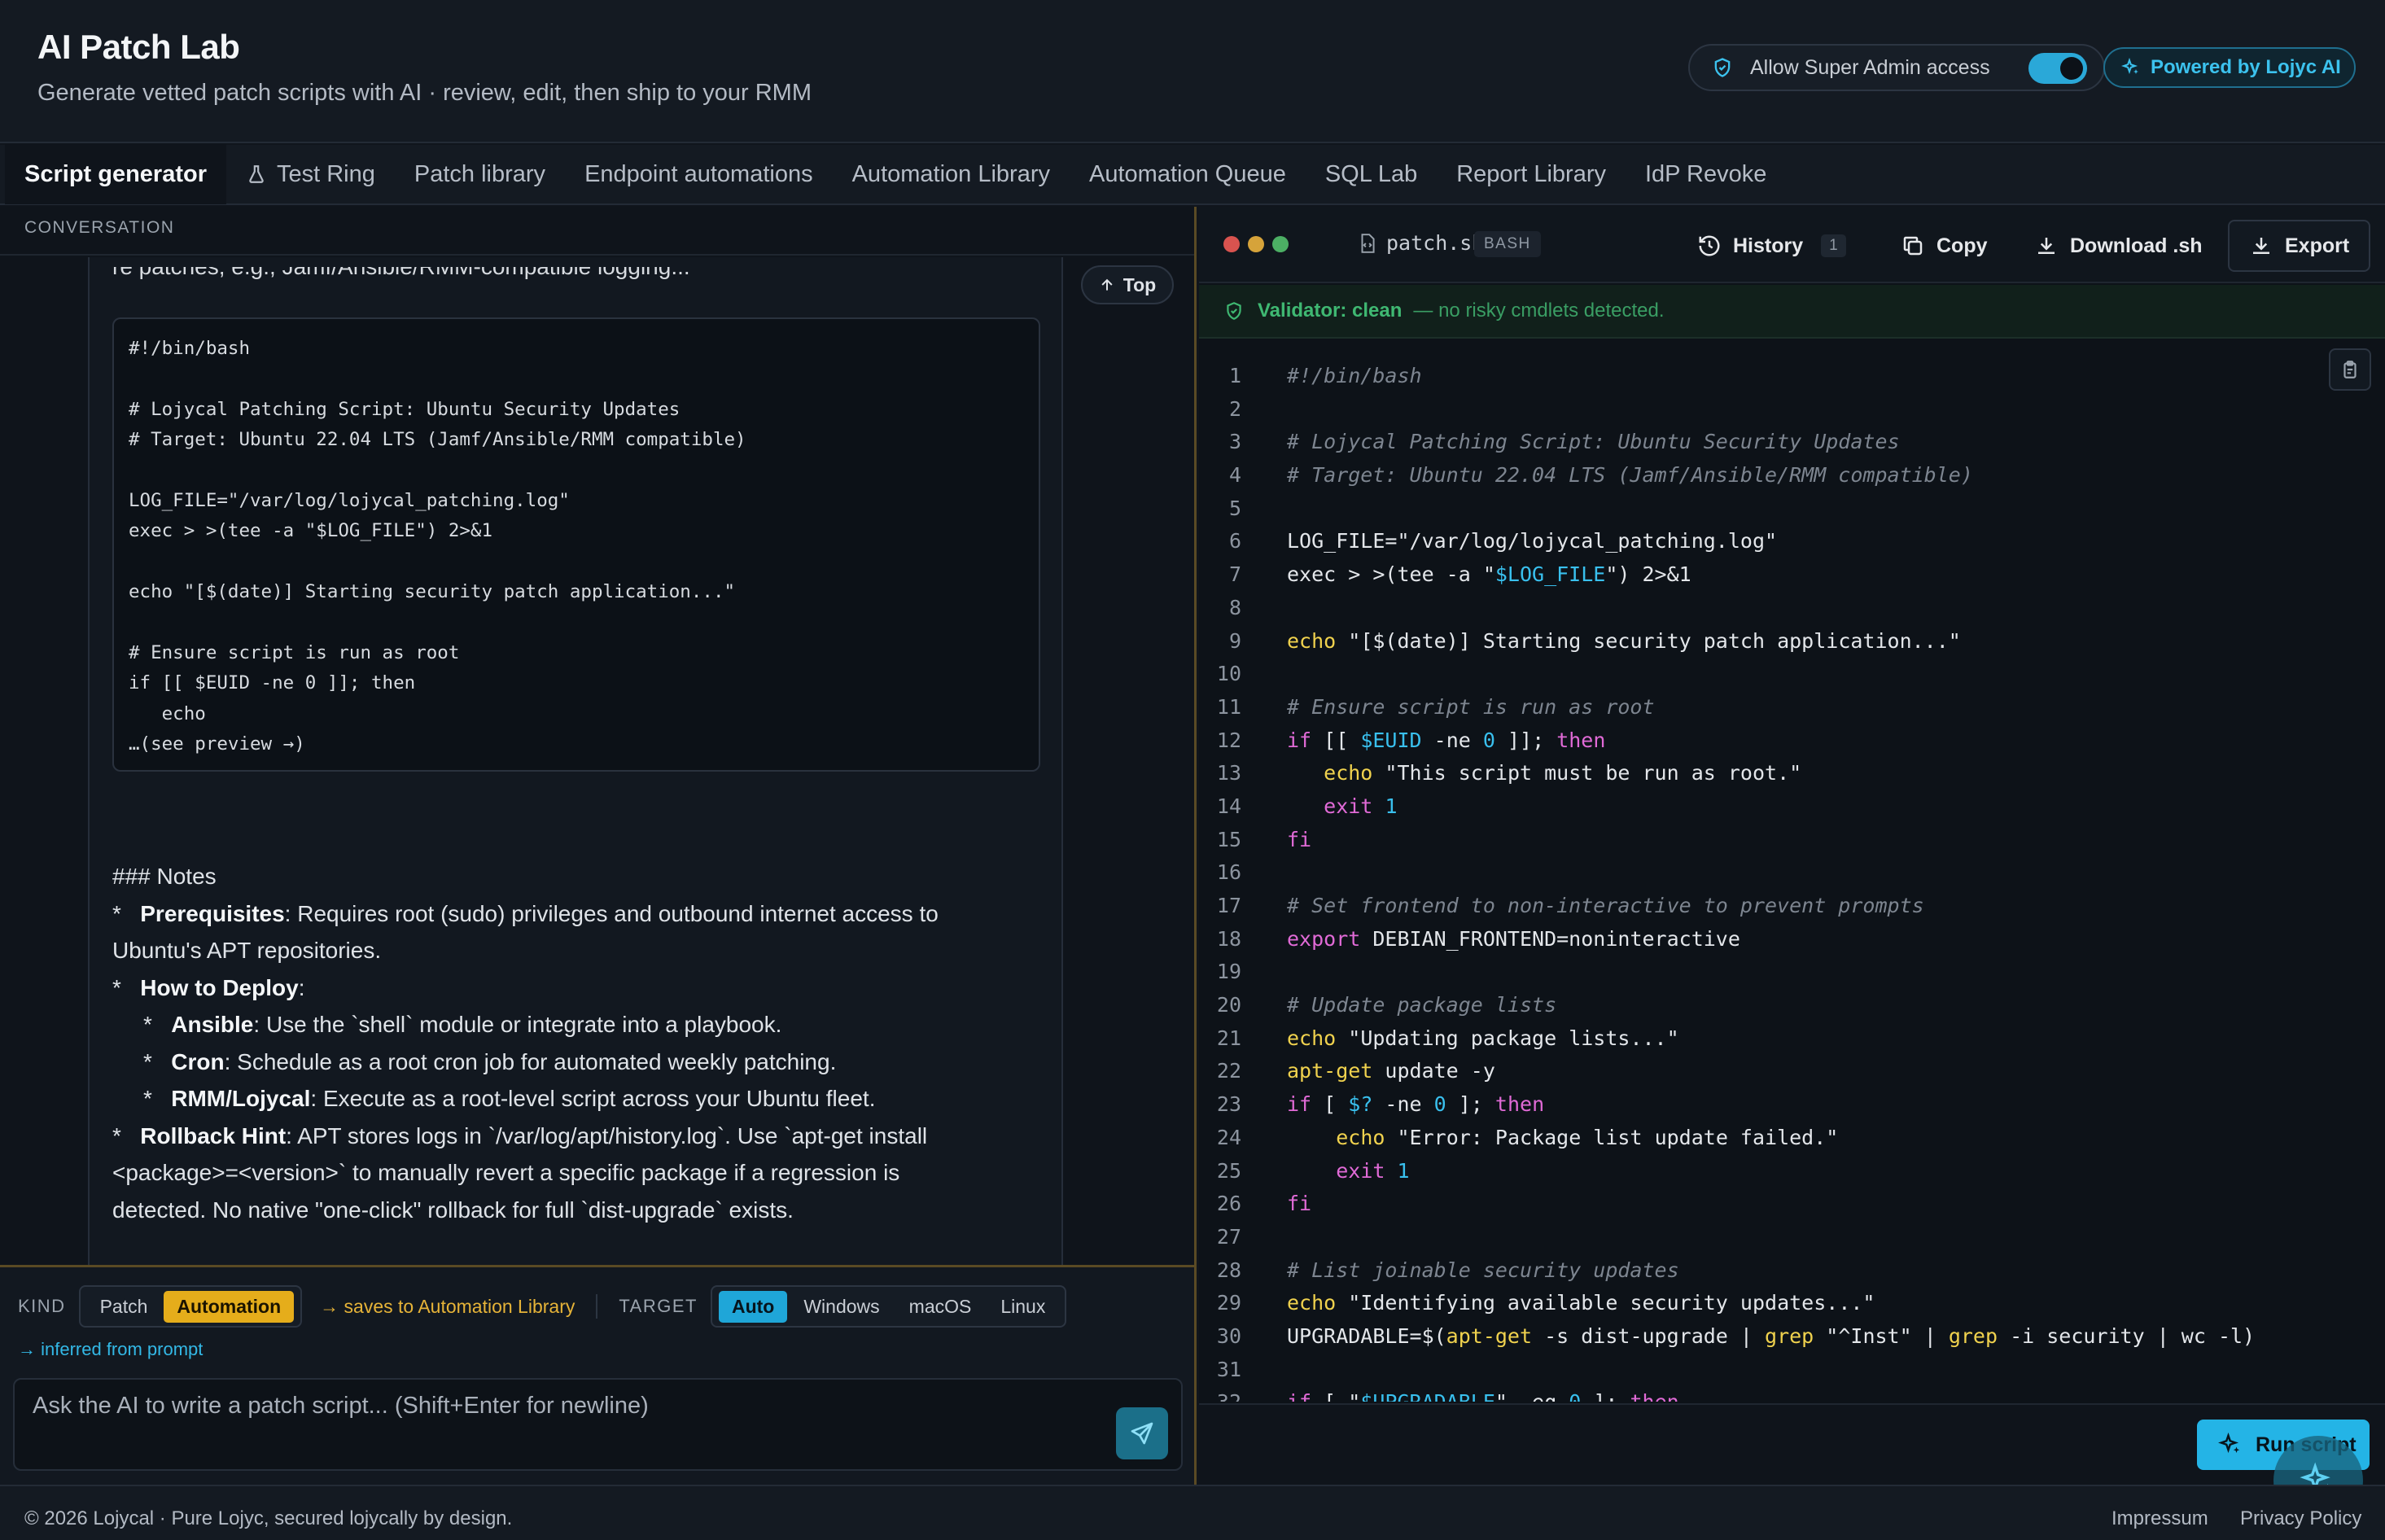 The image size is (2385, 1540). I want to click on line-number: 11, so click(1228, 707).